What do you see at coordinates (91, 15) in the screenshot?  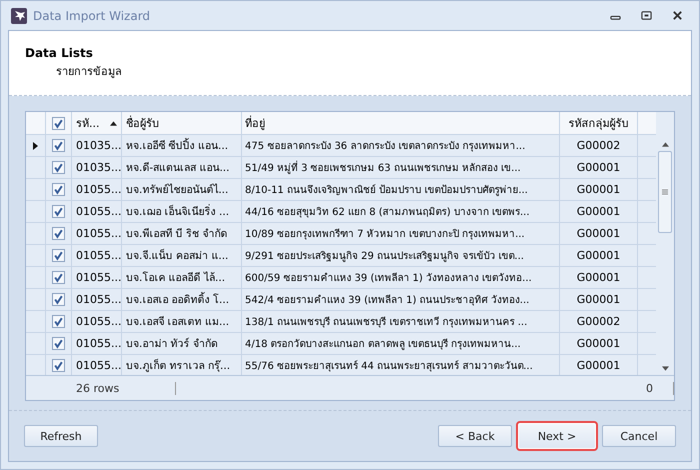 I see `window-title: Data Import Wizard` at bounding box center [91, 15].